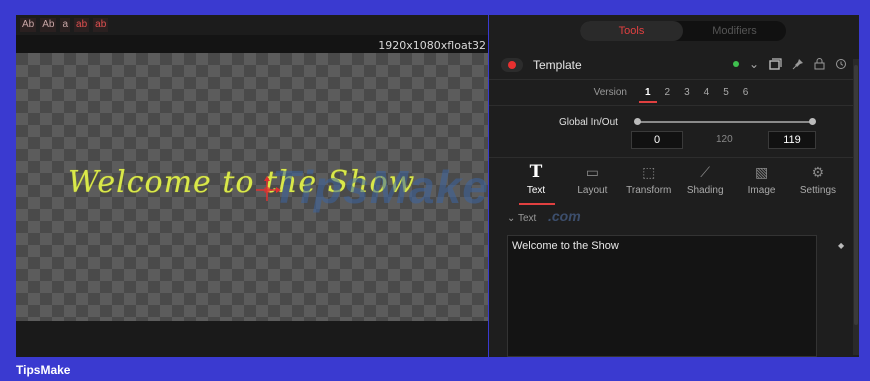 The height and width of the screenshot is (381, 870). What do you see at coordinates (592, 190) in the screenshot?
I see `tab-label: Layout` at bounding box center [592, 190].